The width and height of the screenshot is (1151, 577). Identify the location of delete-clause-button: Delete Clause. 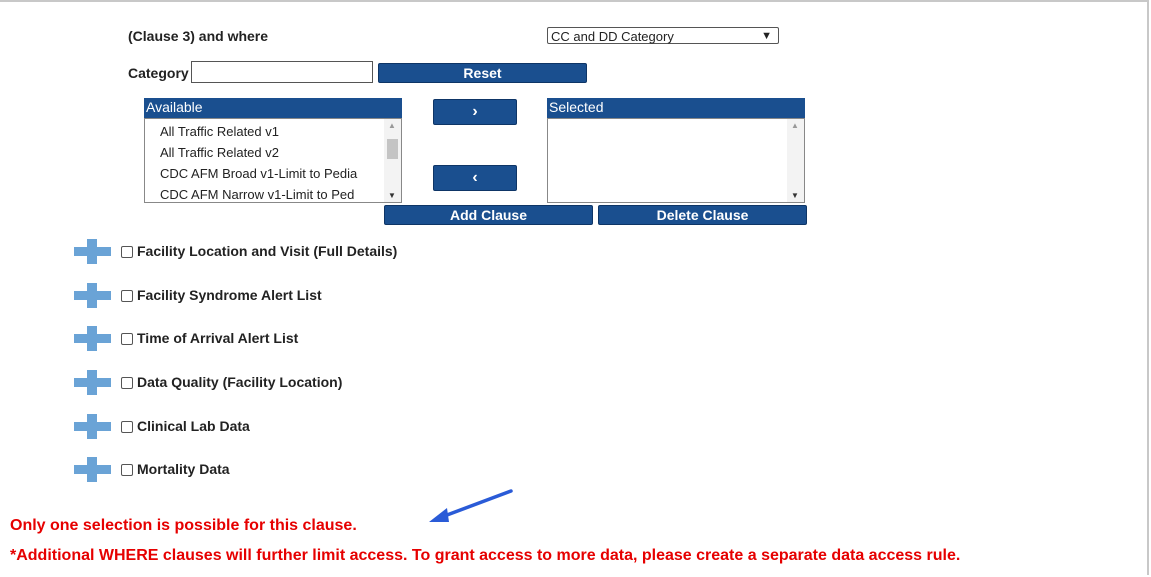
(702, 215).